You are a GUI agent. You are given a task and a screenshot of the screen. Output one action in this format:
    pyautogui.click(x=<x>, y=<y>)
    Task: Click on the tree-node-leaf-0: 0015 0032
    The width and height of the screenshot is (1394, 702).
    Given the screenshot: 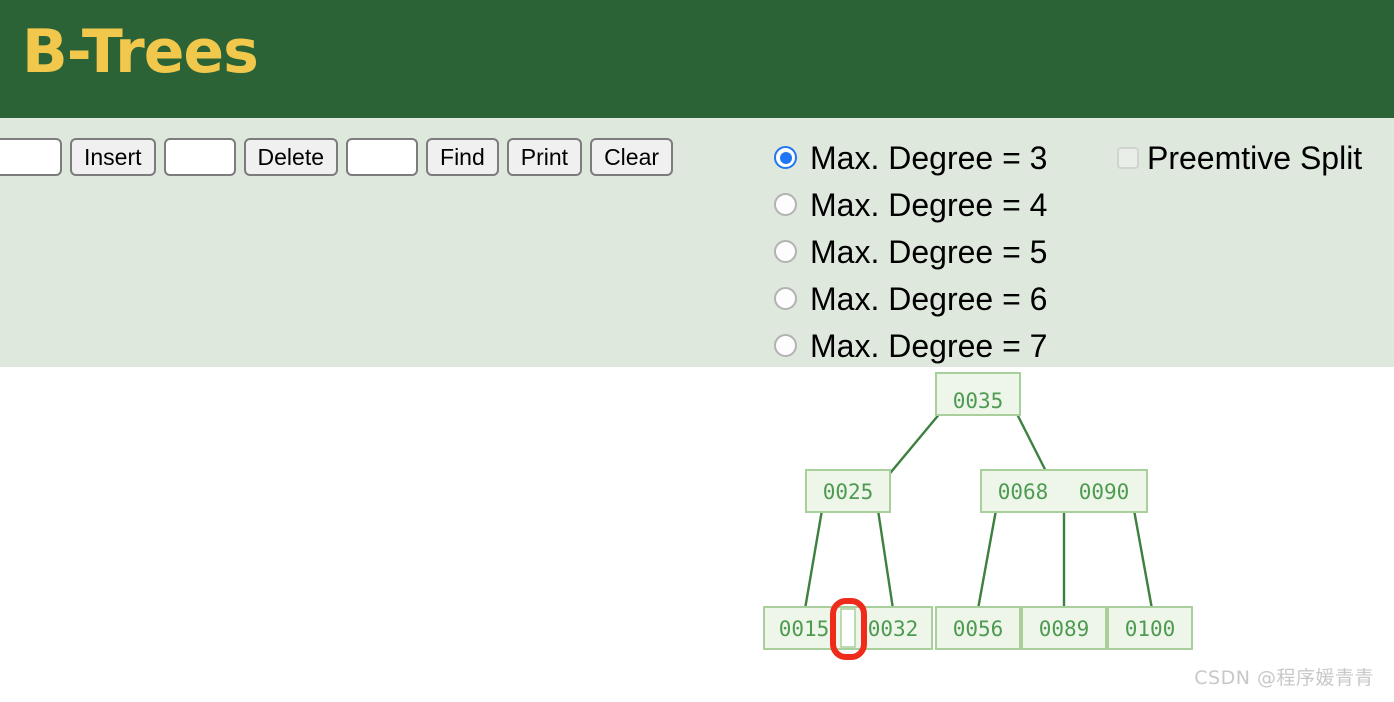 What is the action you would take?
    pyautogui.click(x=848, y=629)
    